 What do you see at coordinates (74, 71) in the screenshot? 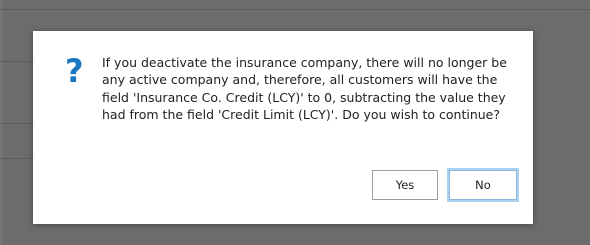
I see `question-mark-icon: ?` at bounding box center [74, 71].